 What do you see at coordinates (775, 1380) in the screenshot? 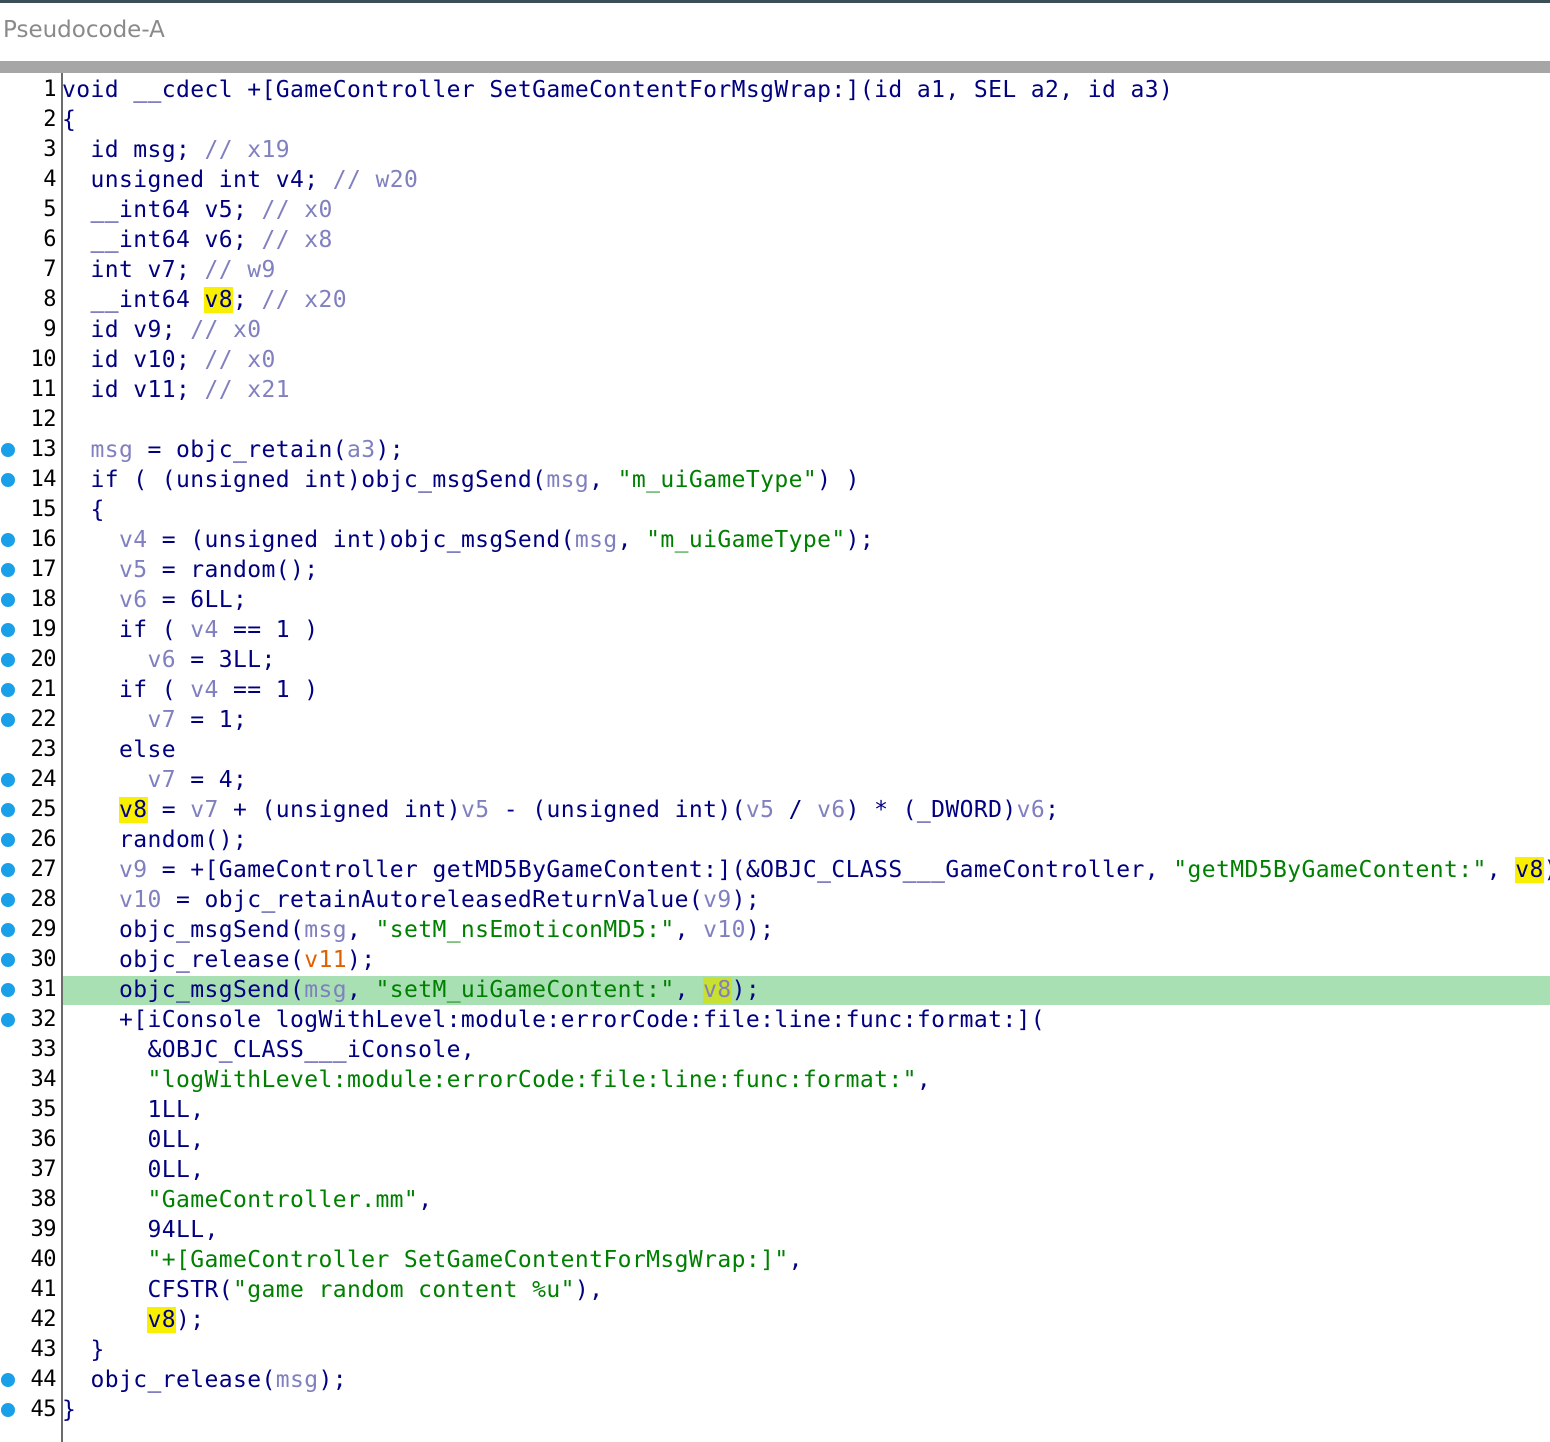
I see `code-line: 44 objc_release(msg);` at bounding box center [775, 1380].